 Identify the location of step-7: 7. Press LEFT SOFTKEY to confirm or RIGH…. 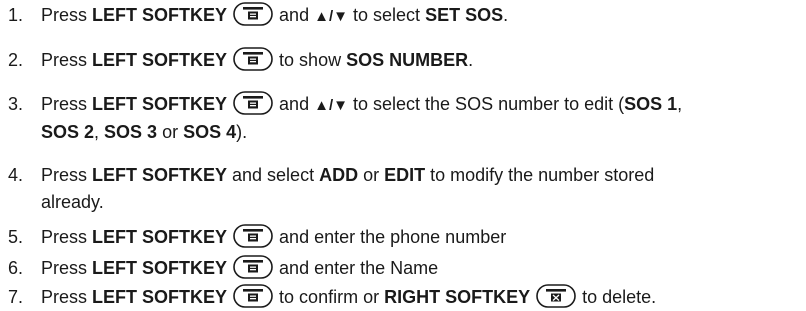
(403, 297).